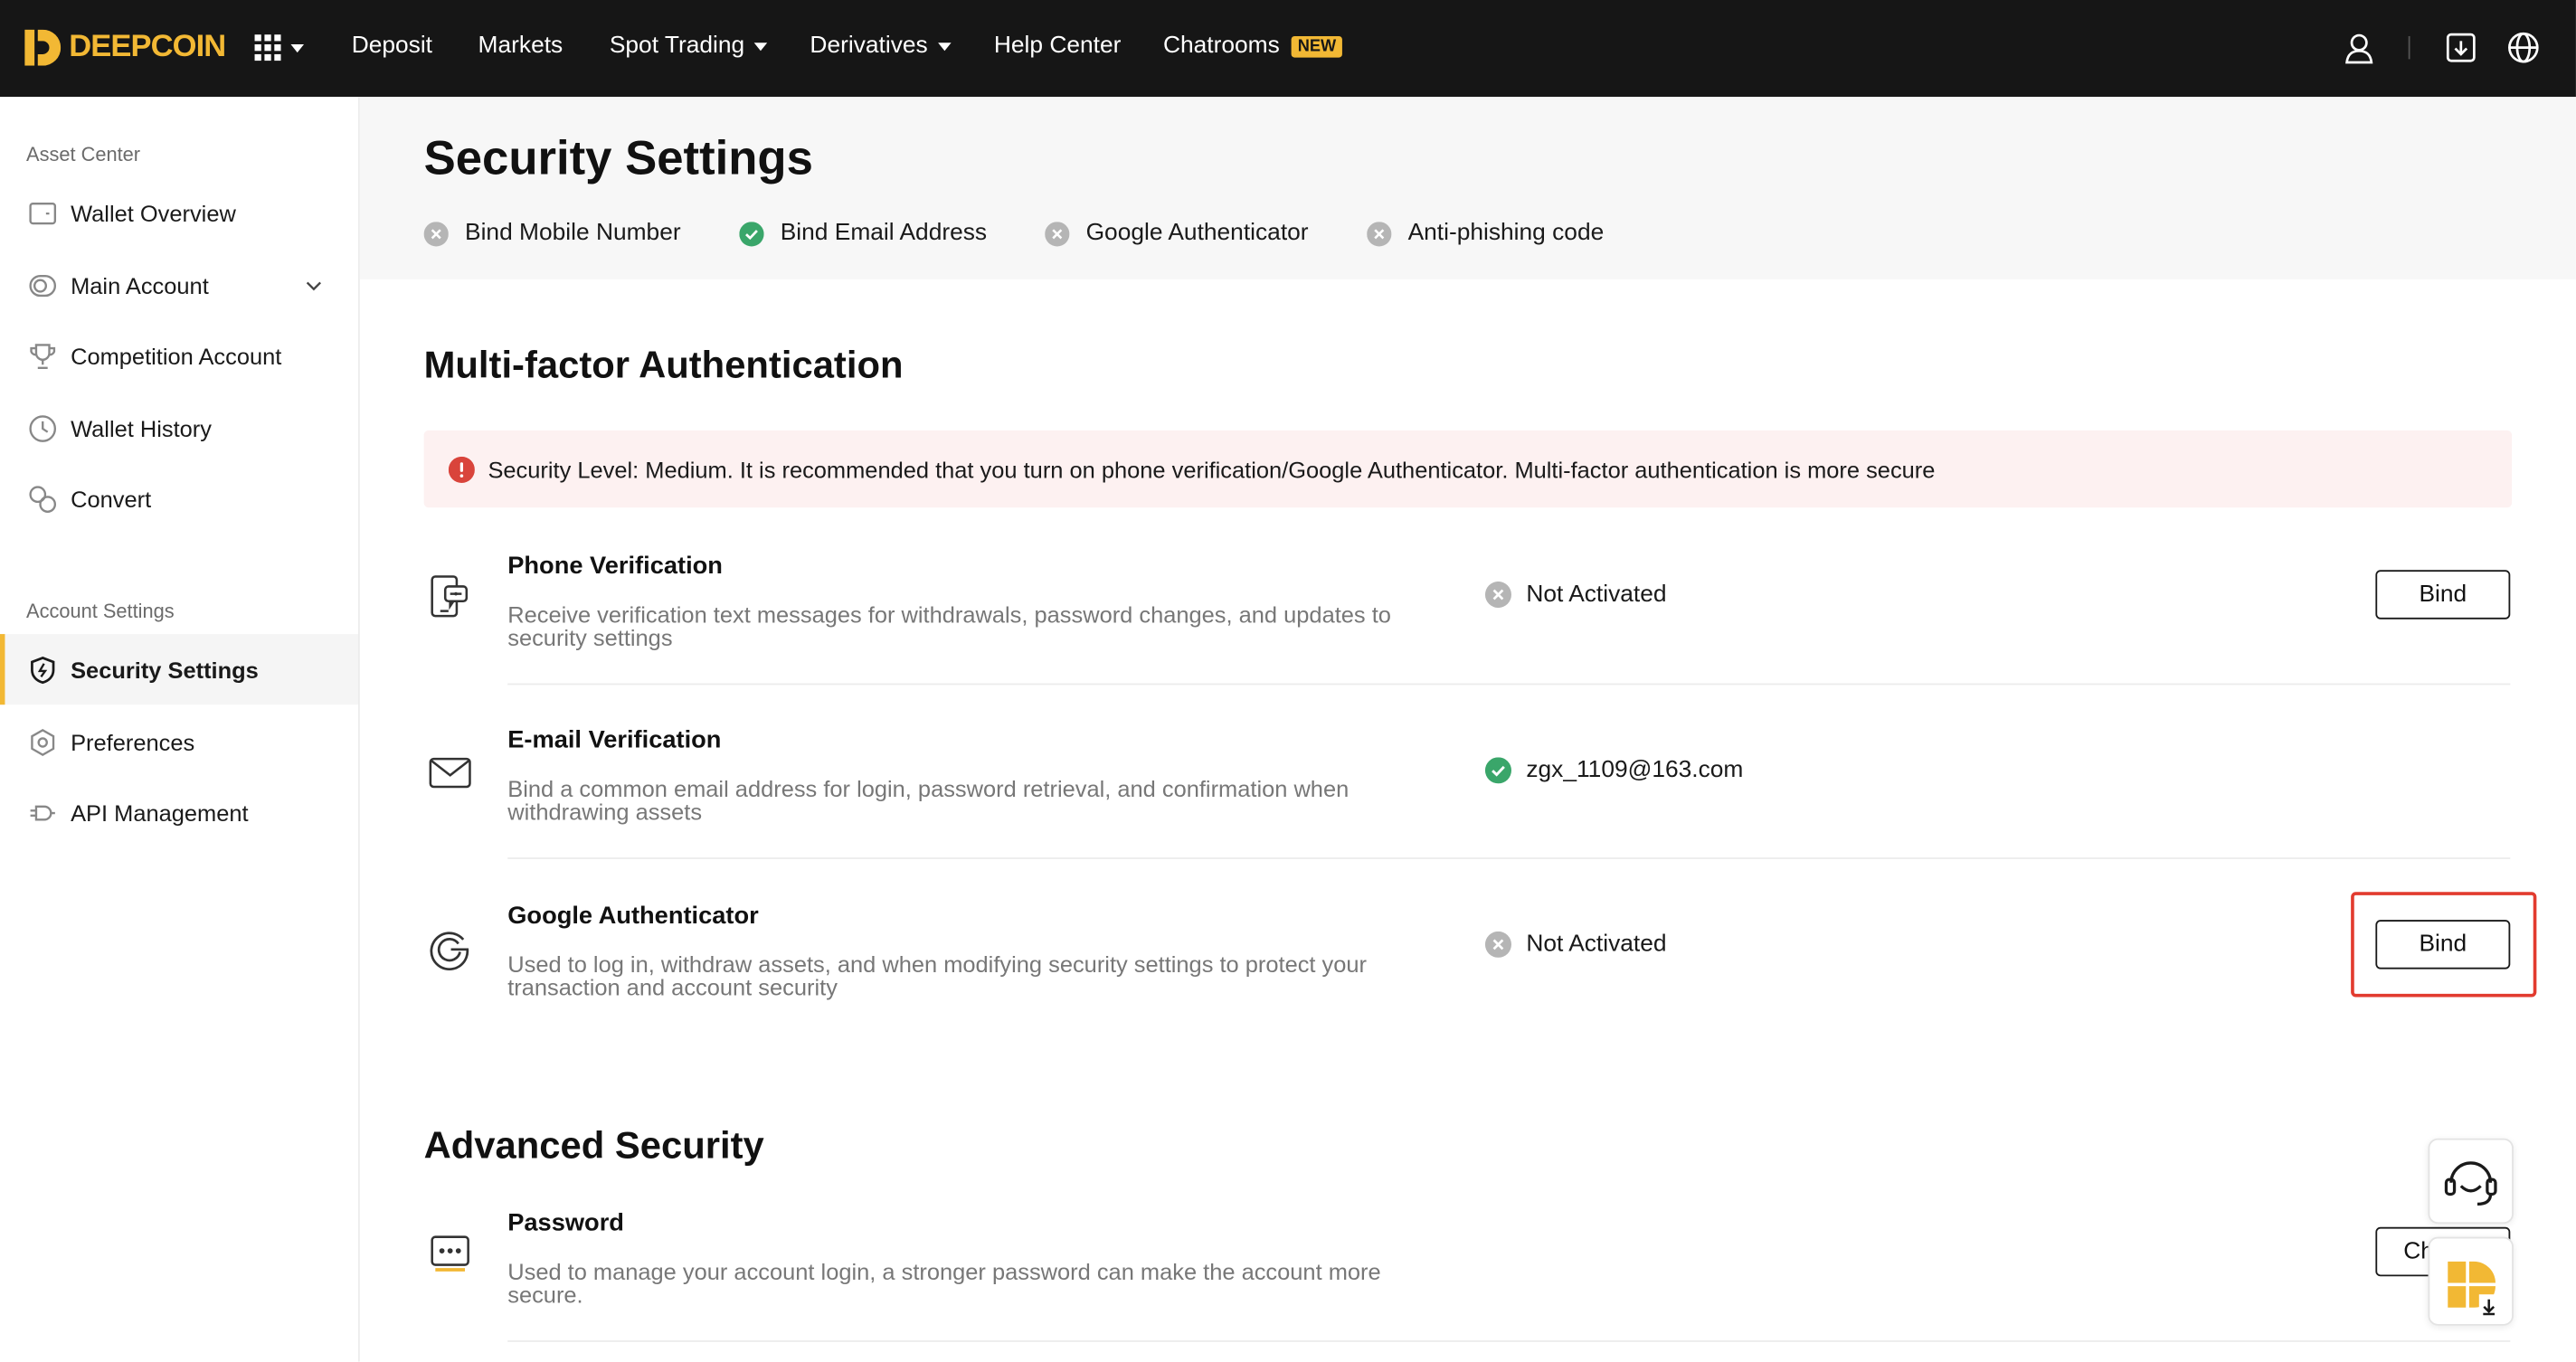 Image resolution: width=2576 pixels, height=1362 pixels. I want to click on row-title: Google Authenticator, so click(633, 916).